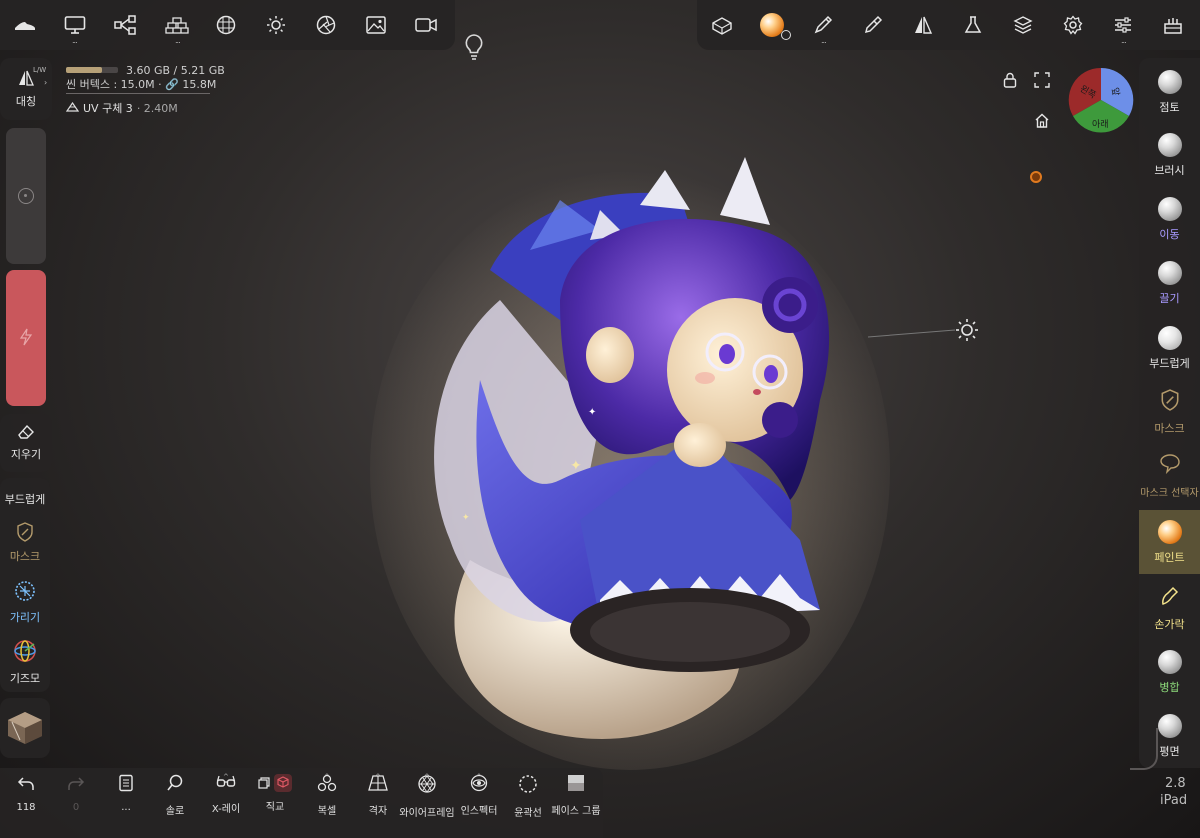 The width and height of the screenshot is (1200, 838). Describe the element at coordinates (226, 809) in the screenshot. I see `xray-label: X-레이` at that location.